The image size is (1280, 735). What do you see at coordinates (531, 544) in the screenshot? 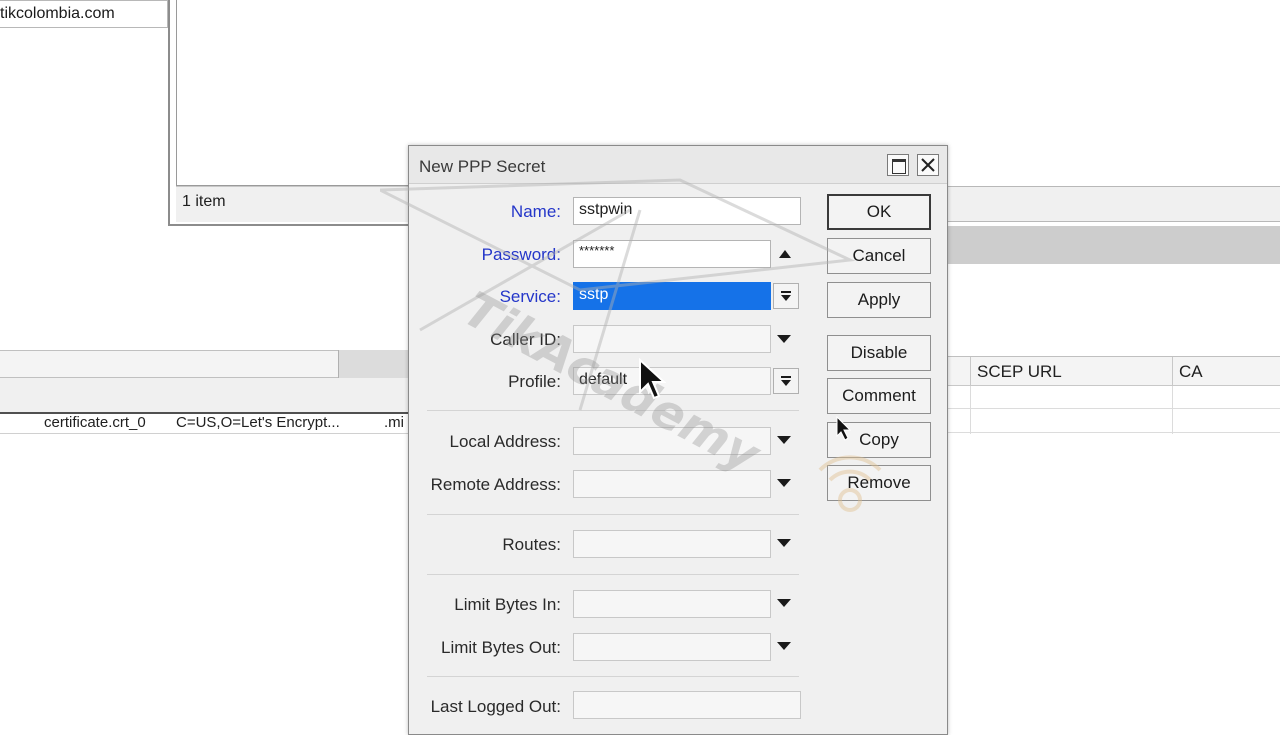
I see `routes-label: Routes:` at bounding box center [531, 544].